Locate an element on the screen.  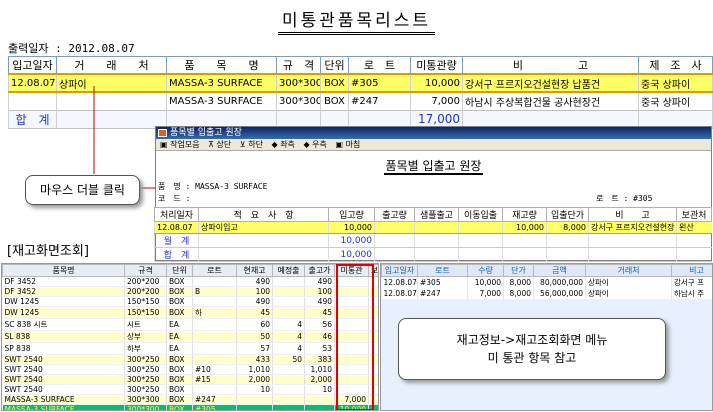
stock-cell: #247 is located at coordinates (214, 399).